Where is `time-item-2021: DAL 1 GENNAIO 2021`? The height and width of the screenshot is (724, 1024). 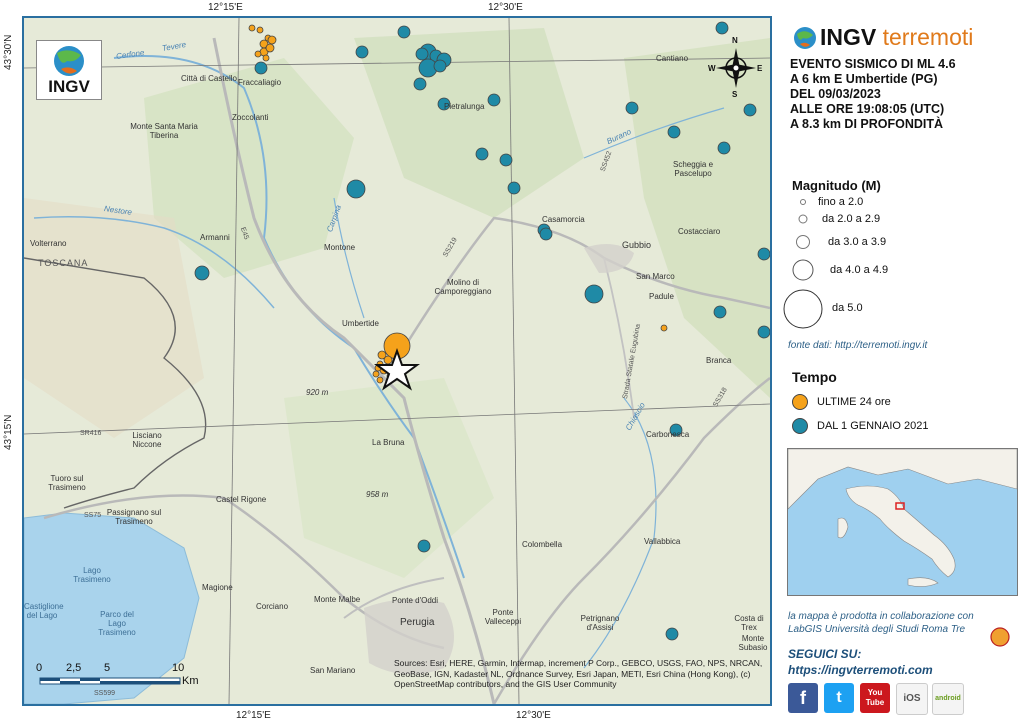 time-item-2021: DAL 1 GENNAIO 2021 is located at coordinates (873, 426).